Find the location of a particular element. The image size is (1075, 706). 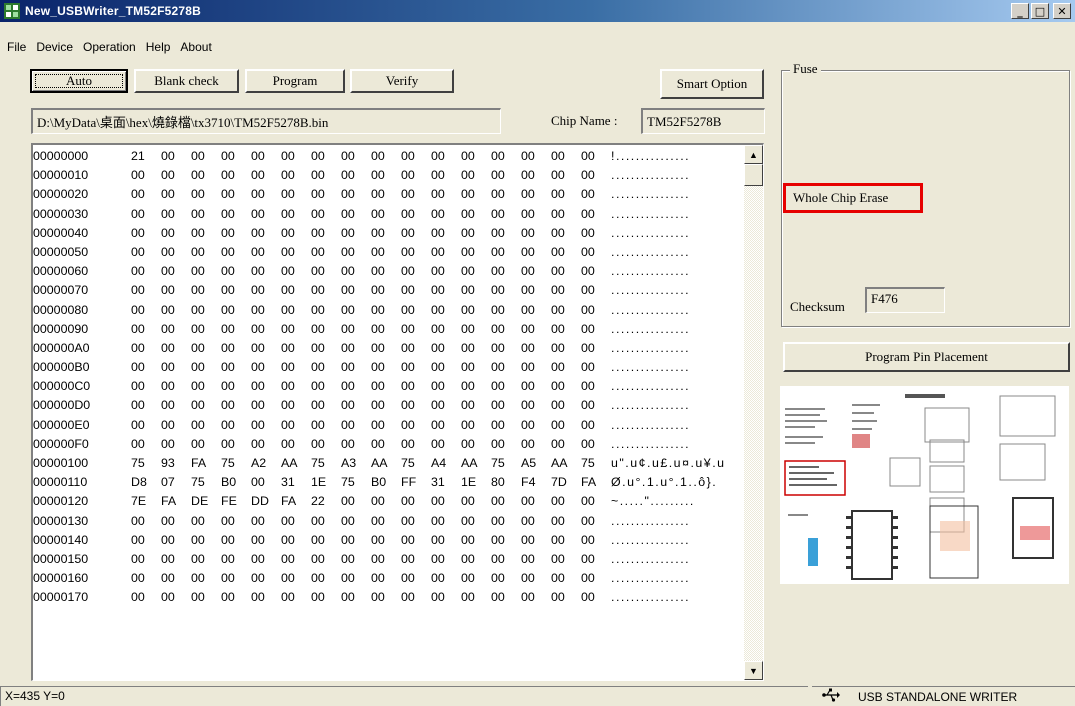

close-button: ✕ is located at coordinates (1062, 11).